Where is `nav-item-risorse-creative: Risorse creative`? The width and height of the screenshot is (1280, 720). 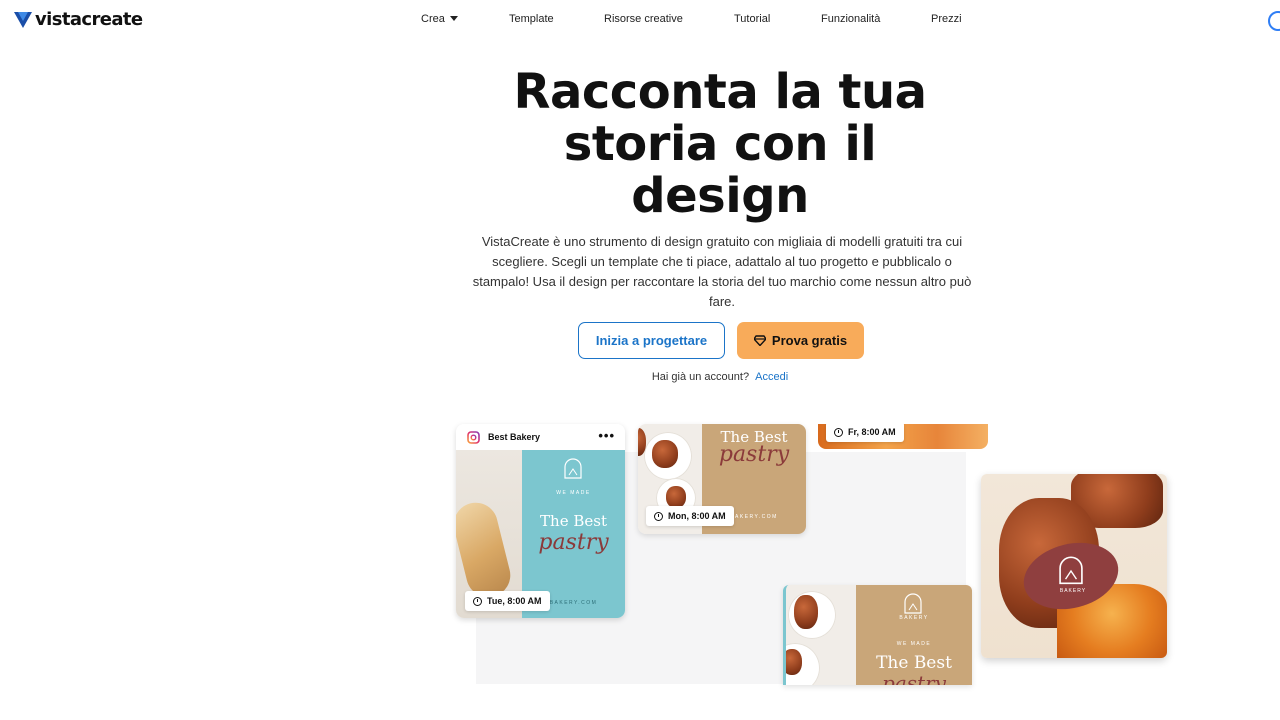
nav-item-risorse-creative: Risorse creative is located at coordinates (643, 19).